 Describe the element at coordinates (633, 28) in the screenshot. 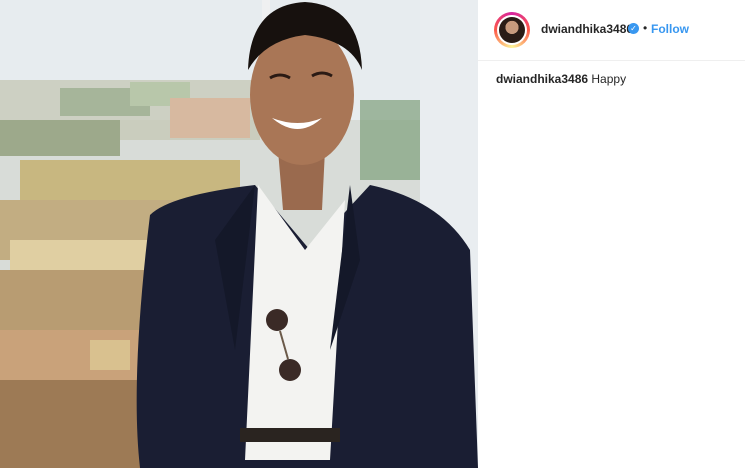

I see `verified-badge-icon: ✓` at that location.